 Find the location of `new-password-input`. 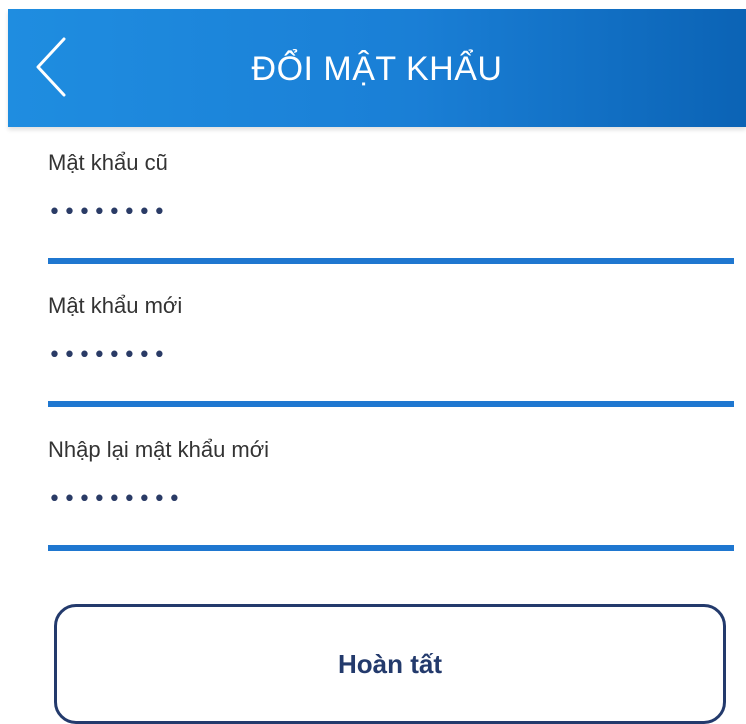

new-password-input is located at coordinates (391, 355).